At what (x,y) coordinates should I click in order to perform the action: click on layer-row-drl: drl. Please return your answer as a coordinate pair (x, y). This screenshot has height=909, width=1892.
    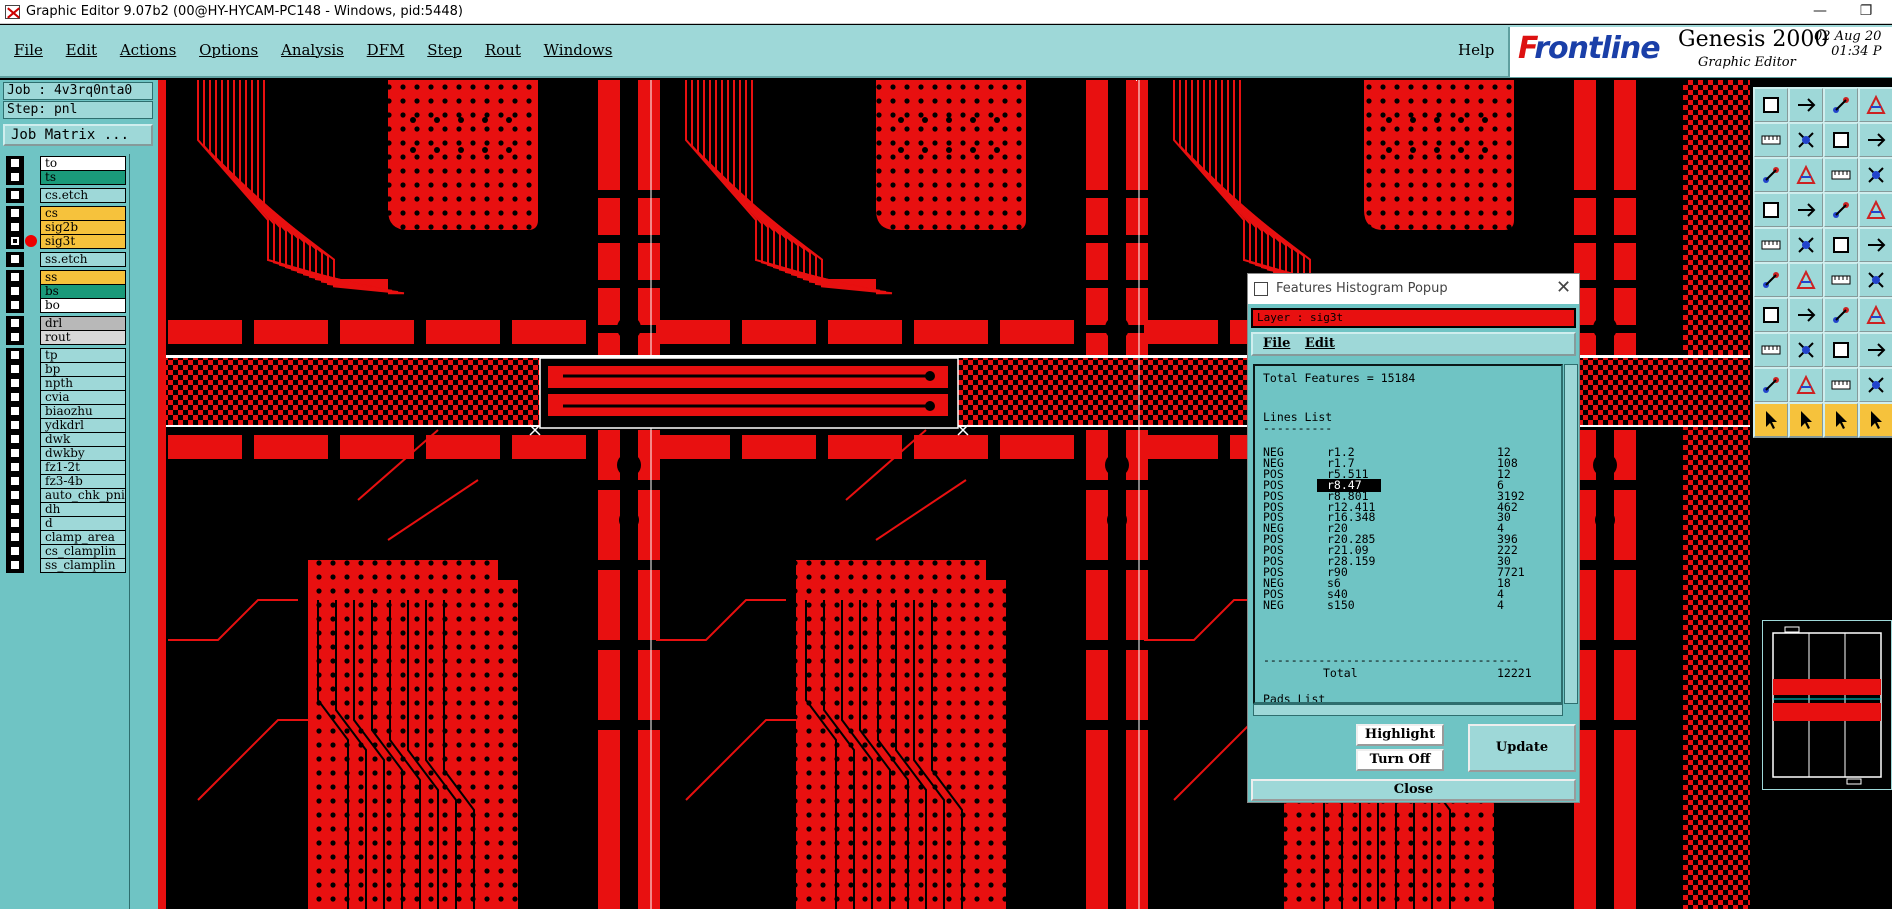
    Looking at the image, I should click on (66, 323).